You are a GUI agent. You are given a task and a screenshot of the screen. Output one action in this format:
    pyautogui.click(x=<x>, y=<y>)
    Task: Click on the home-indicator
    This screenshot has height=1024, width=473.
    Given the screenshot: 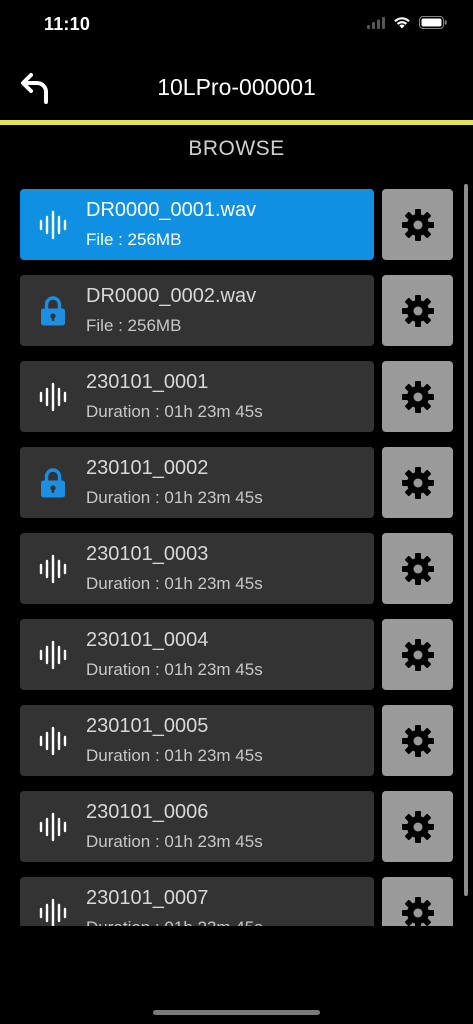 What is the action you would take?
    pyautogui.click(x=236, y=1012)
    